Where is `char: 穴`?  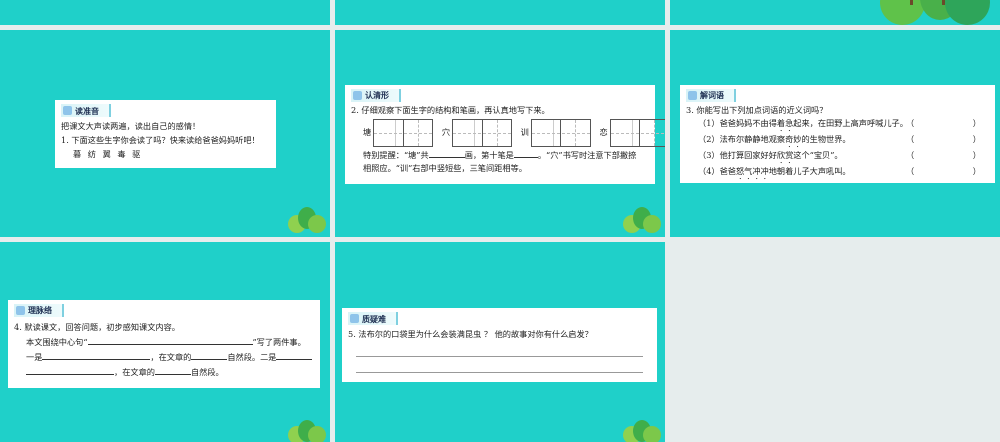
char: 穴 is located at coordinates (446, 132).